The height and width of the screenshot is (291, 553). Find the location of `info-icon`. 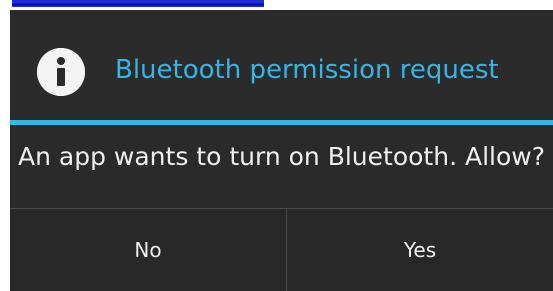

info-icon is located at coordinates (61, 72).